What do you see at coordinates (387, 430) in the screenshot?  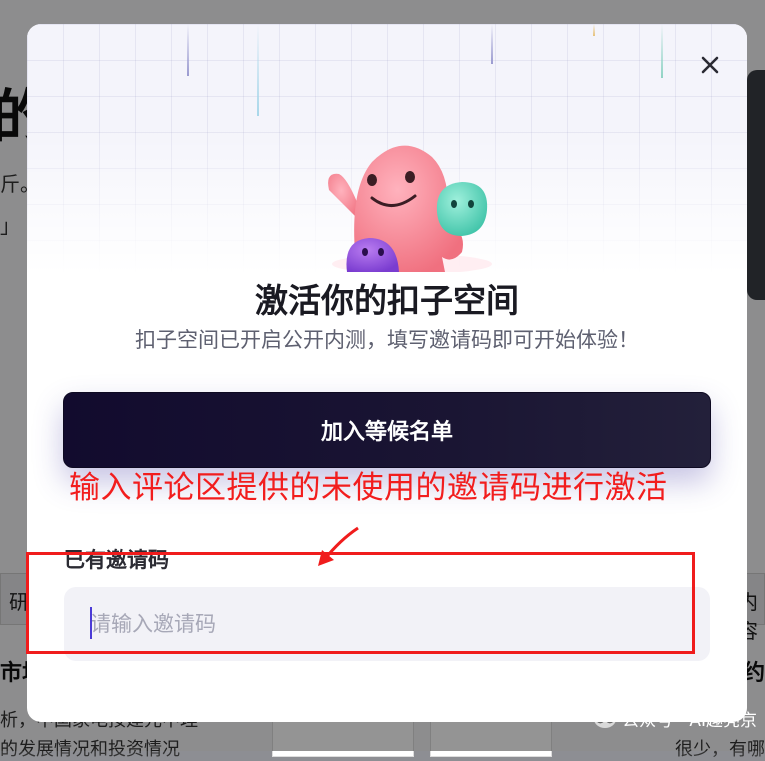 I see `join-waitlist-button: 加入等候名单` at bounding box center [387, 430].